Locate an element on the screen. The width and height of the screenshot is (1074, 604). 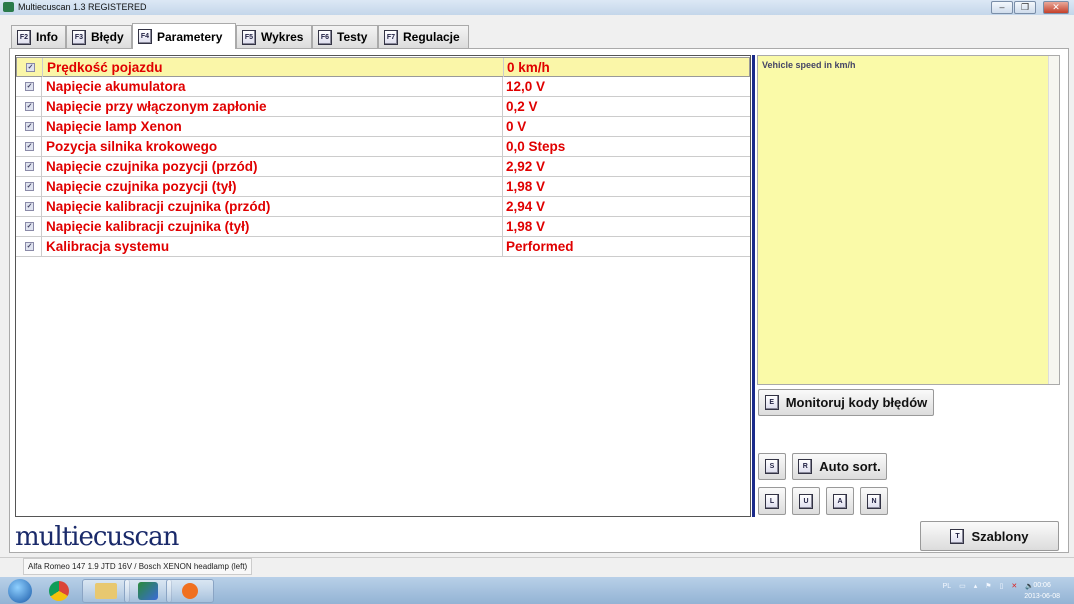
clock: 00:06 2013-06-08 is located at coordinates (1042, 591).